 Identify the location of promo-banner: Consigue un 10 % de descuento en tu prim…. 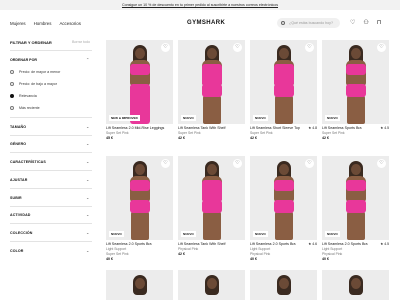
(200, 5).